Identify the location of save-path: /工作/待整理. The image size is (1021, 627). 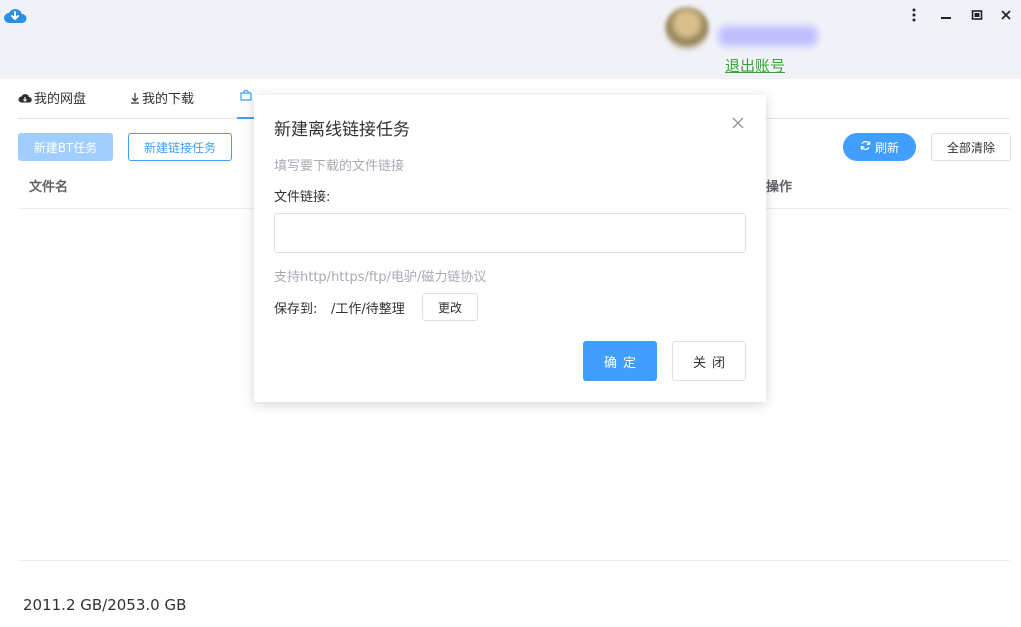
(368, 309).